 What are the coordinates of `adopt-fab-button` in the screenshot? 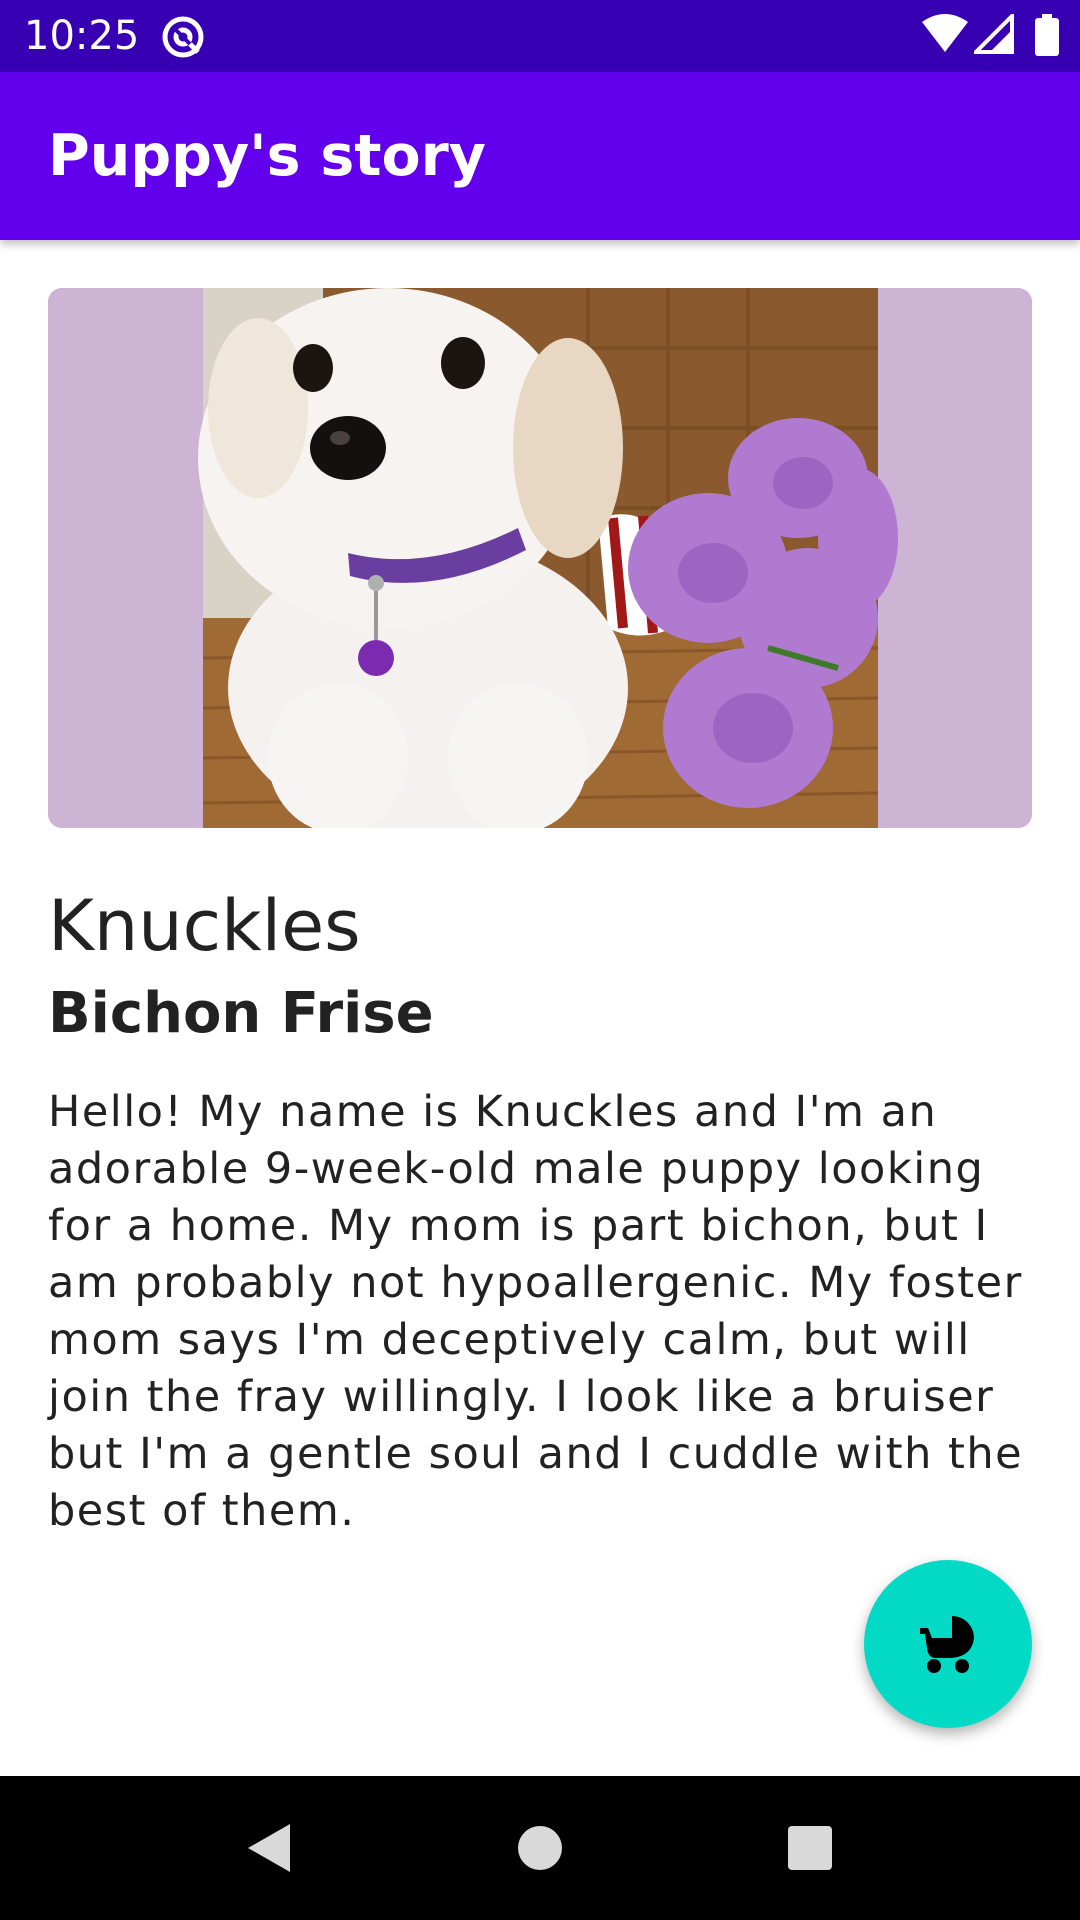 It's located at (948, 1644).